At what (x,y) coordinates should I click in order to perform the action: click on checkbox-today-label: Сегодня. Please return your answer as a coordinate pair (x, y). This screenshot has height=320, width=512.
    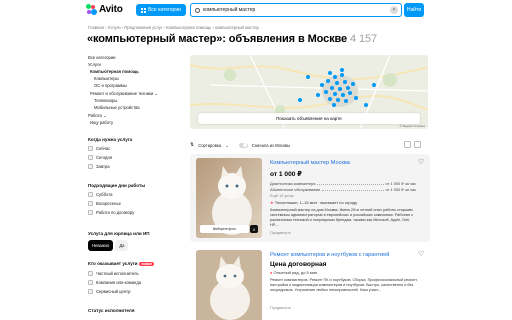
    Looking at the image, I should click on (104, 157).